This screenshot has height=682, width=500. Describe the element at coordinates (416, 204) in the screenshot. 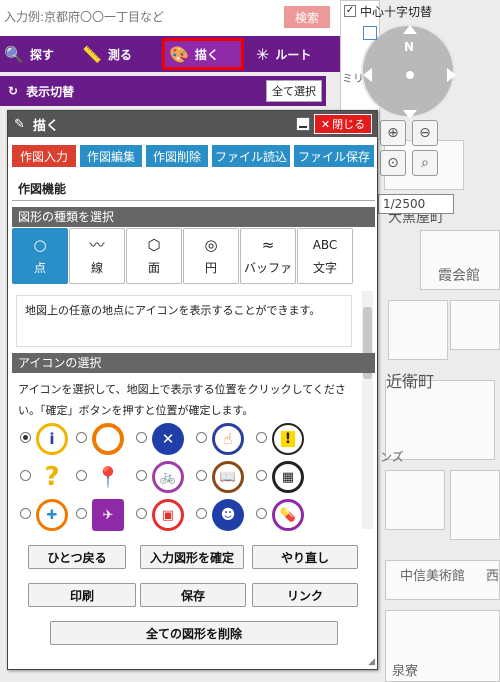

I see `scale-display: 1/2500` at that location.